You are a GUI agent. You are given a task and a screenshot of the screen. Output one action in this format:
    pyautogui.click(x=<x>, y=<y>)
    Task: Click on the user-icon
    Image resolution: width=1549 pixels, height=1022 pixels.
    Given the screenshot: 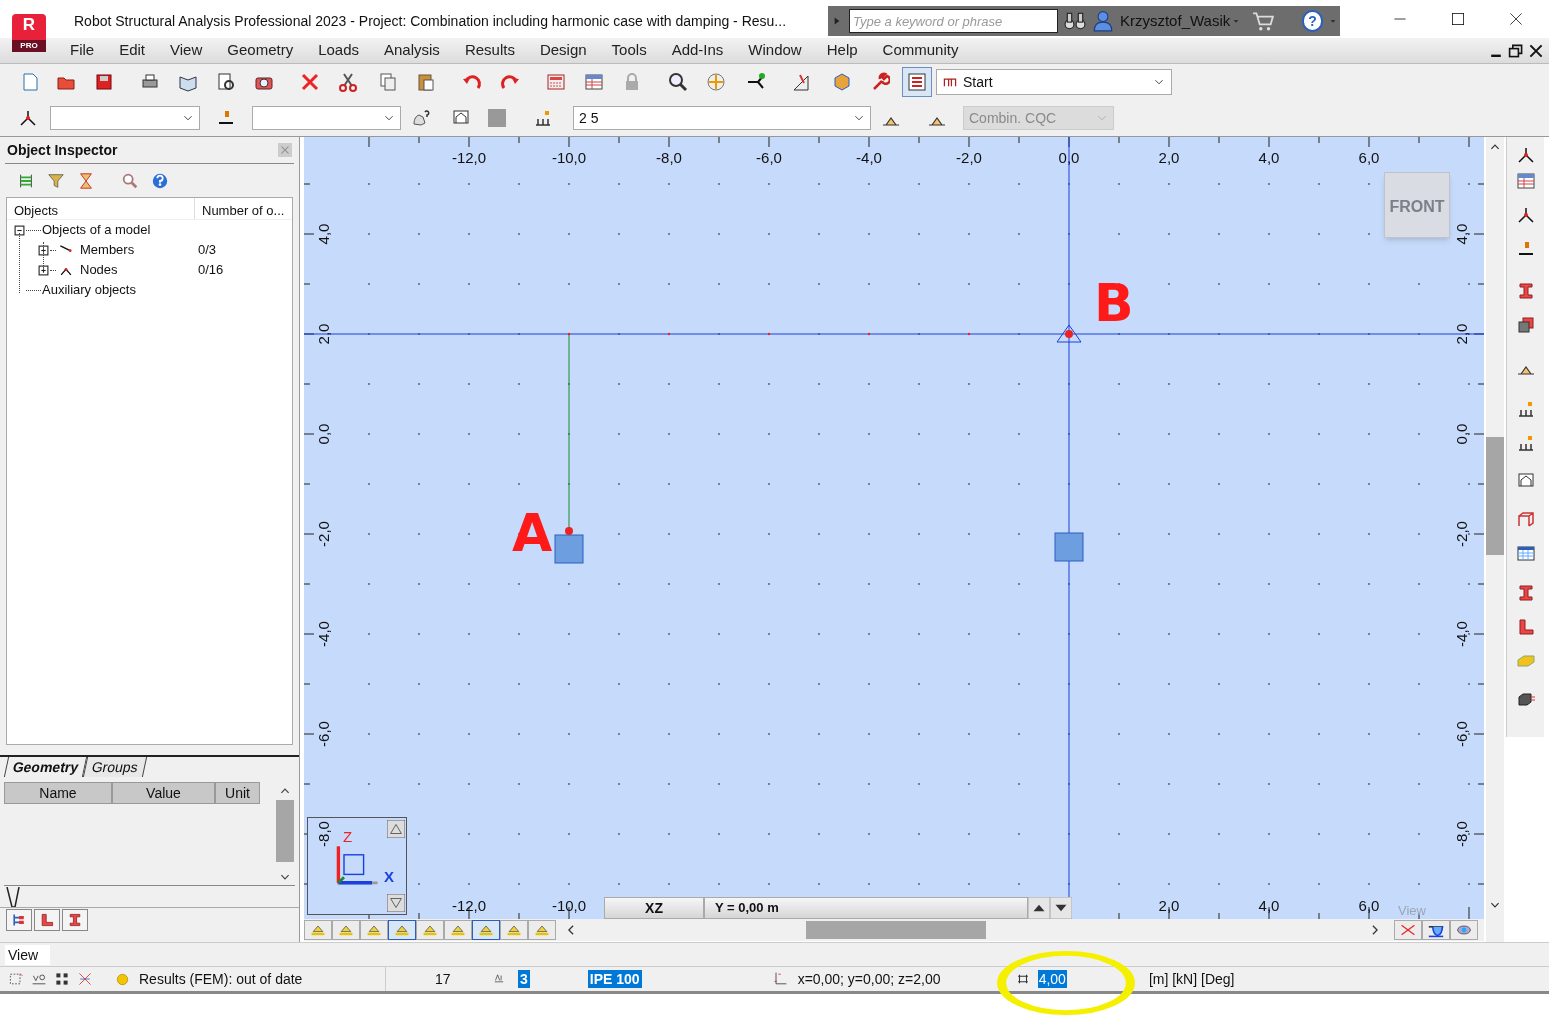 What is the action you would take?
    pyautogui.click(x=1102, y=21)
    